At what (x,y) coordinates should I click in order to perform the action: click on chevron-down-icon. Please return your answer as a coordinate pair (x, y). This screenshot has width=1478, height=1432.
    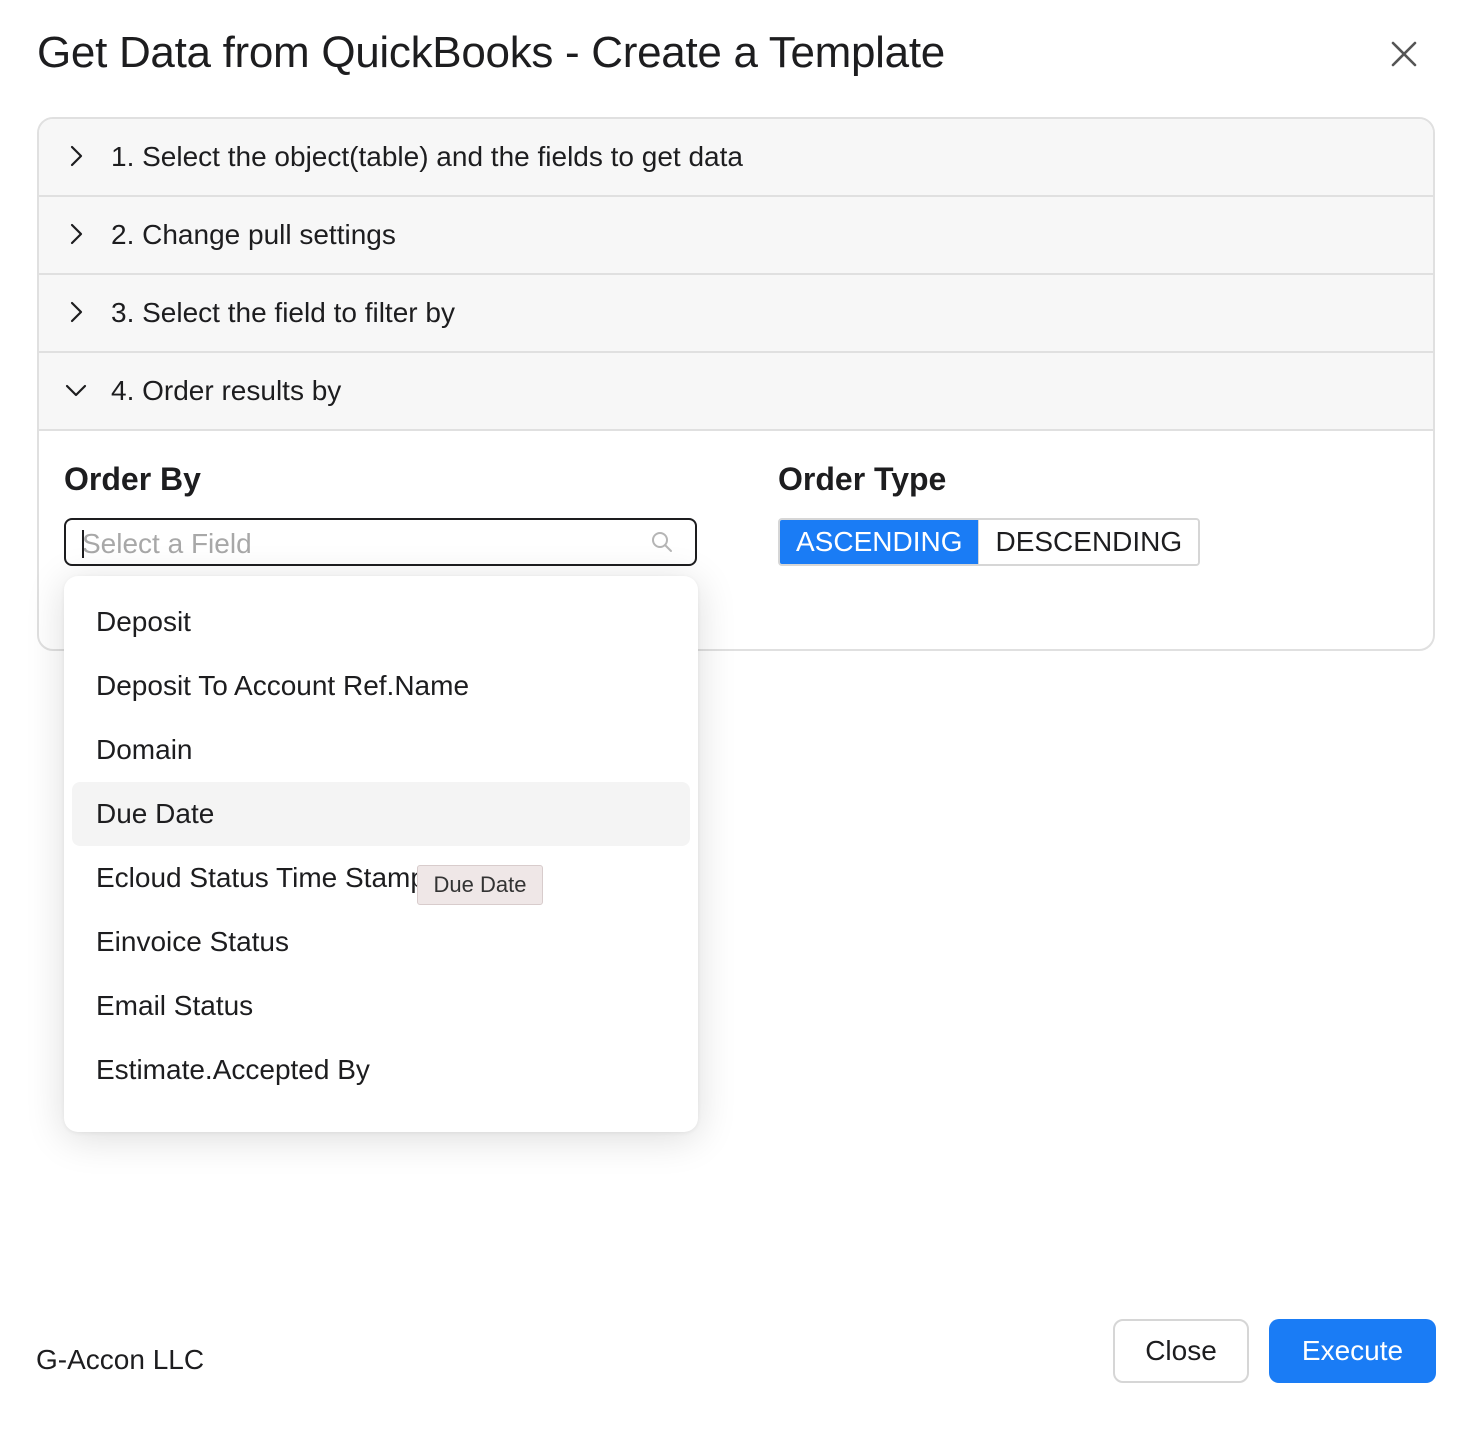
    Looking at the image, I should click on (76, 390).